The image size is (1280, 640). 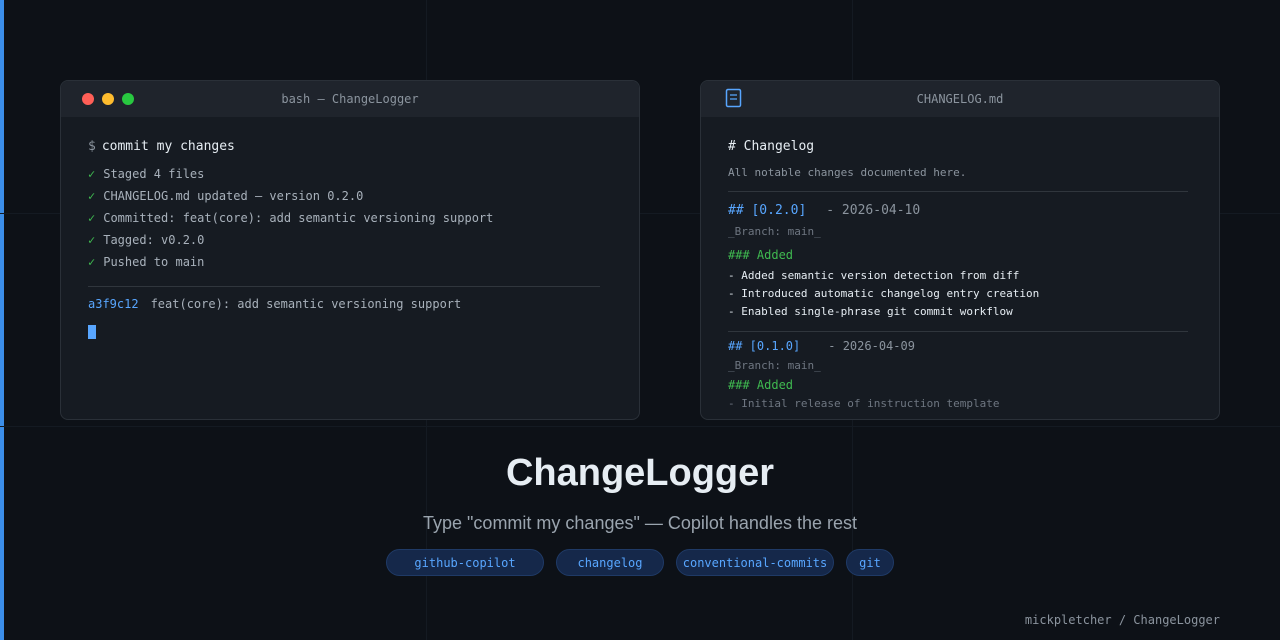 What do you see at coordinates (168, 146) in the screenshot?
I see `typed-command: commit my changes` at bounding box center [168, 146].